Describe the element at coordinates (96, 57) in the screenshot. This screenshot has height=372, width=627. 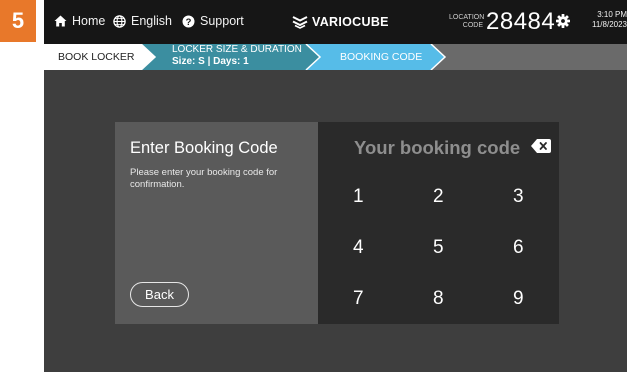
I see `breadcrumb-step-book-locker: BOOK LOCKER` at that location.